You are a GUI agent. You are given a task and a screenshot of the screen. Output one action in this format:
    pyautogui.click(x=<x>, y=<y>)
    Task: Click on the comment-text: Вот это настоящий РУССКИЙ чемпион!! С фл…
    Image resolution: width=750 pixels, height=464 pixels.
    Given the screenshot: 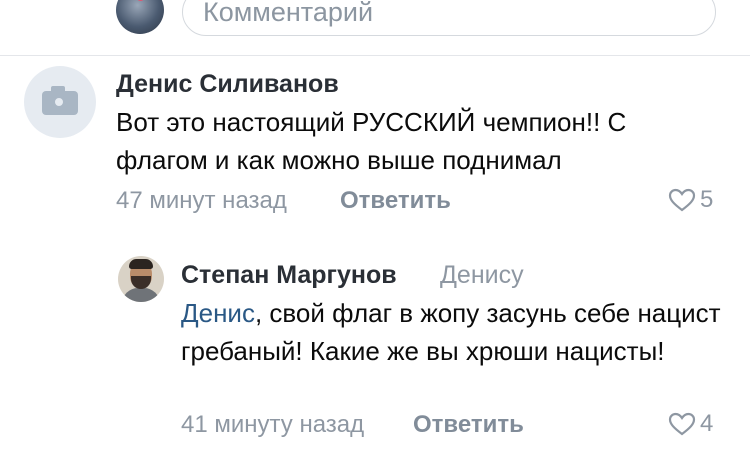 What is the action you would take?
    pyautogui.click(x=371, y=141)
    